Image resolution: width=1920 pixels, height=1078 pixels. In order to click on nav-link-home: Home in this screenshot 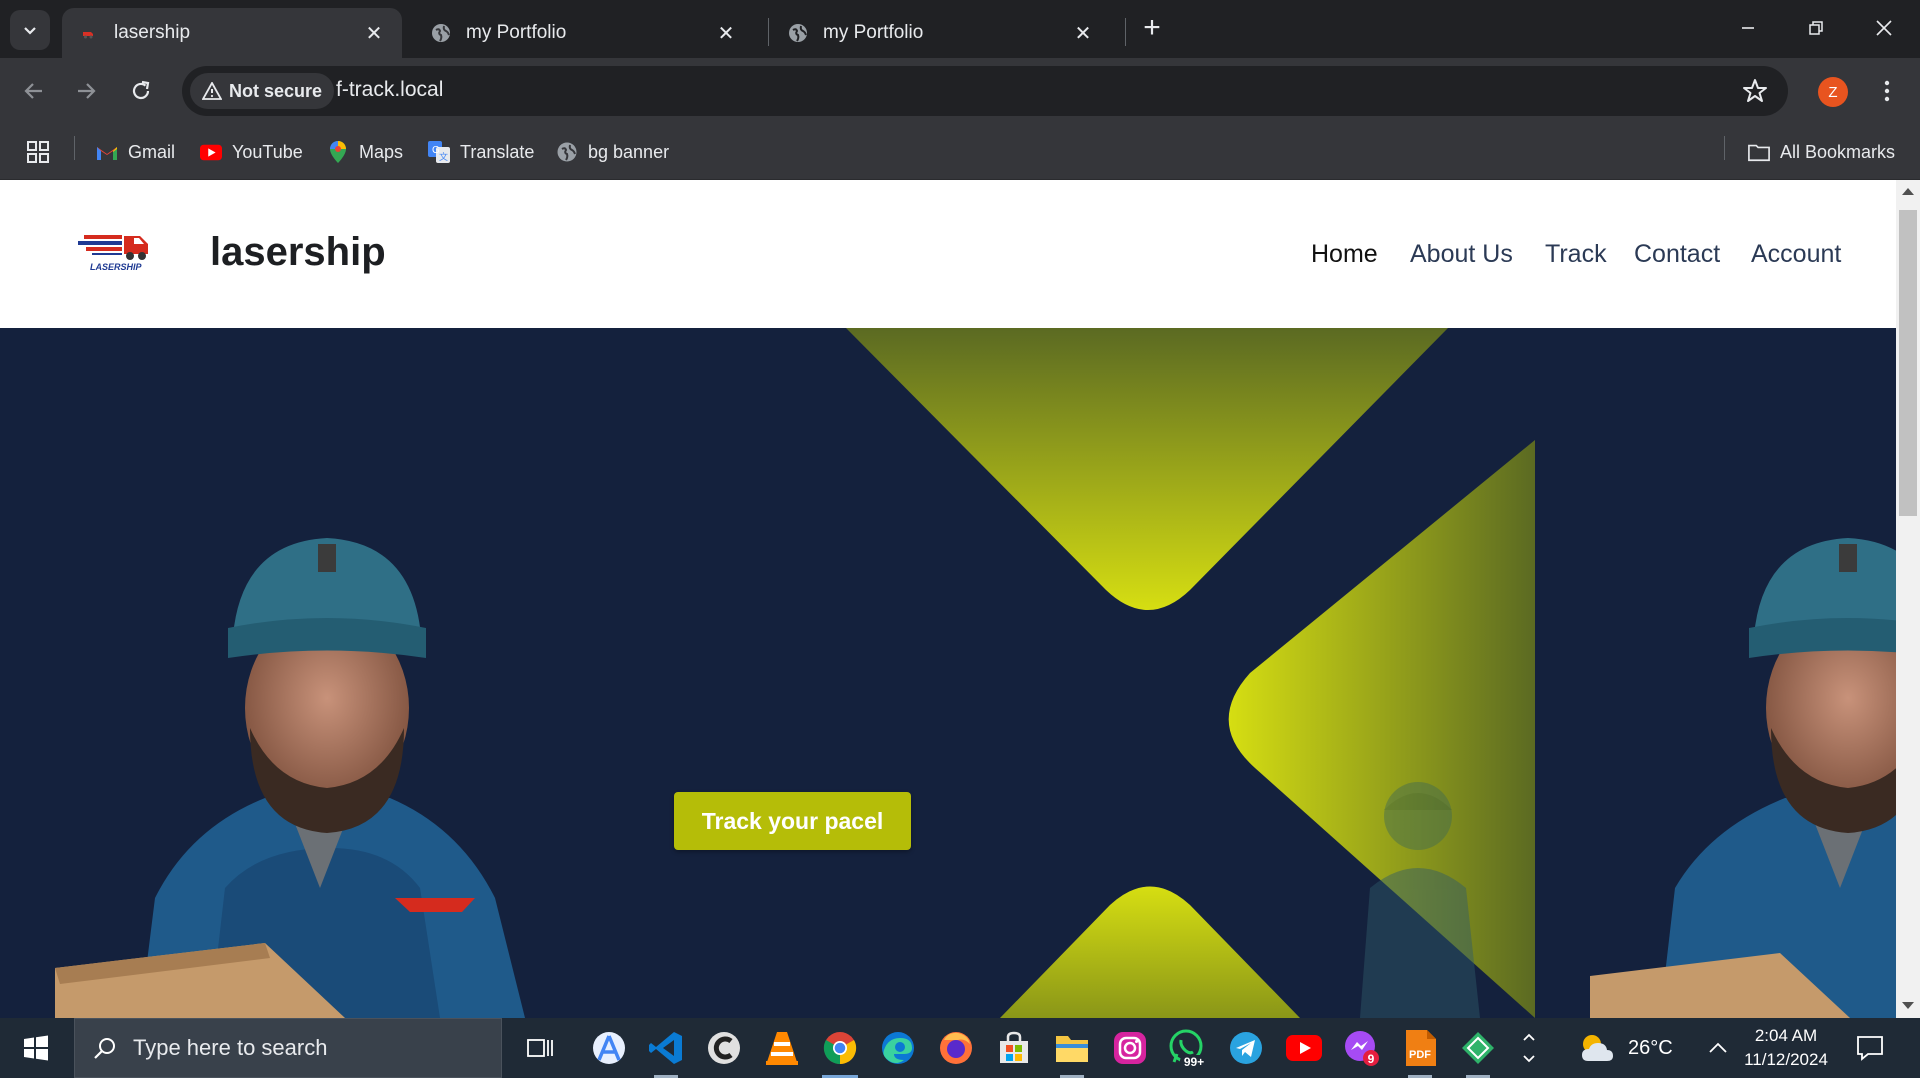, I will do `click(1344, 254)`.